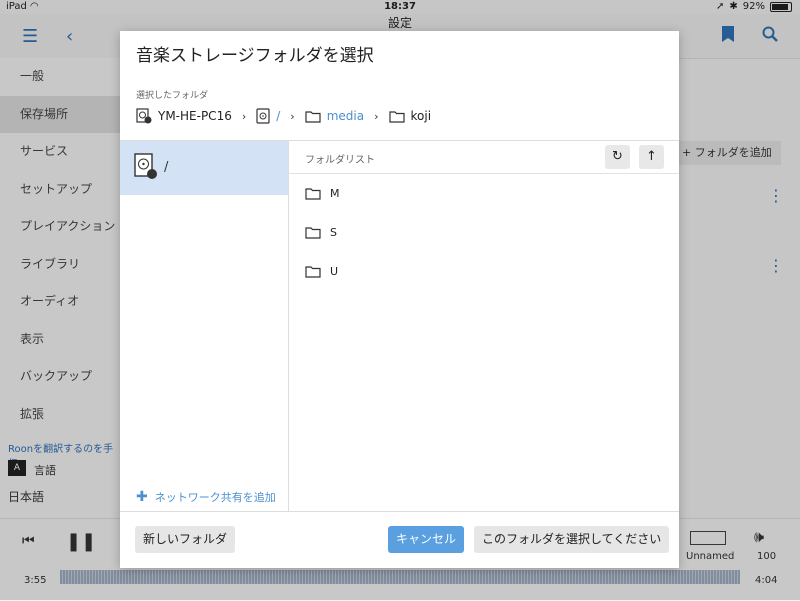 The width and height of the screenshot is (800, 601). What do you see at coordinates (334, 271) in the screenshot?
I see `folder-name: U` at bounding box center [334, 271].